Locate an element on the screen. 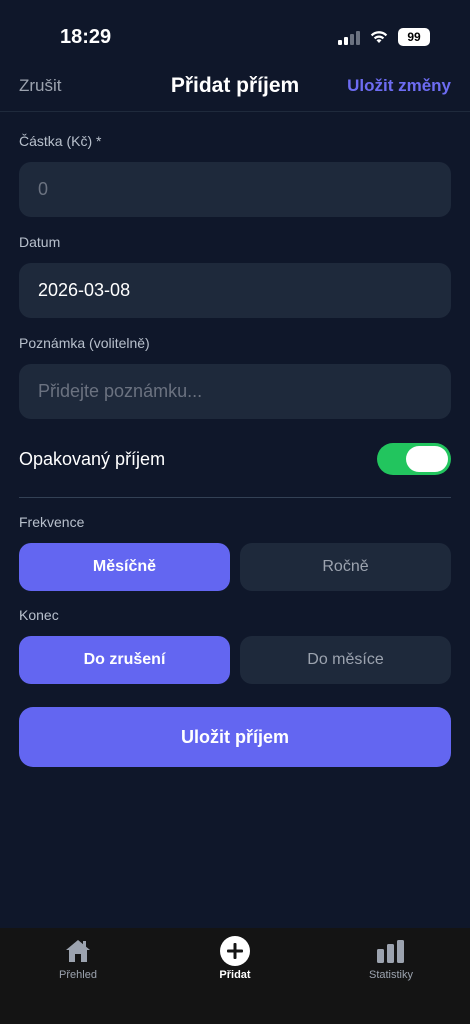 The height and width of the screenshot is (1024, 470). recurring-row: Opakovaný příjem is located at coordinates (235, 459).